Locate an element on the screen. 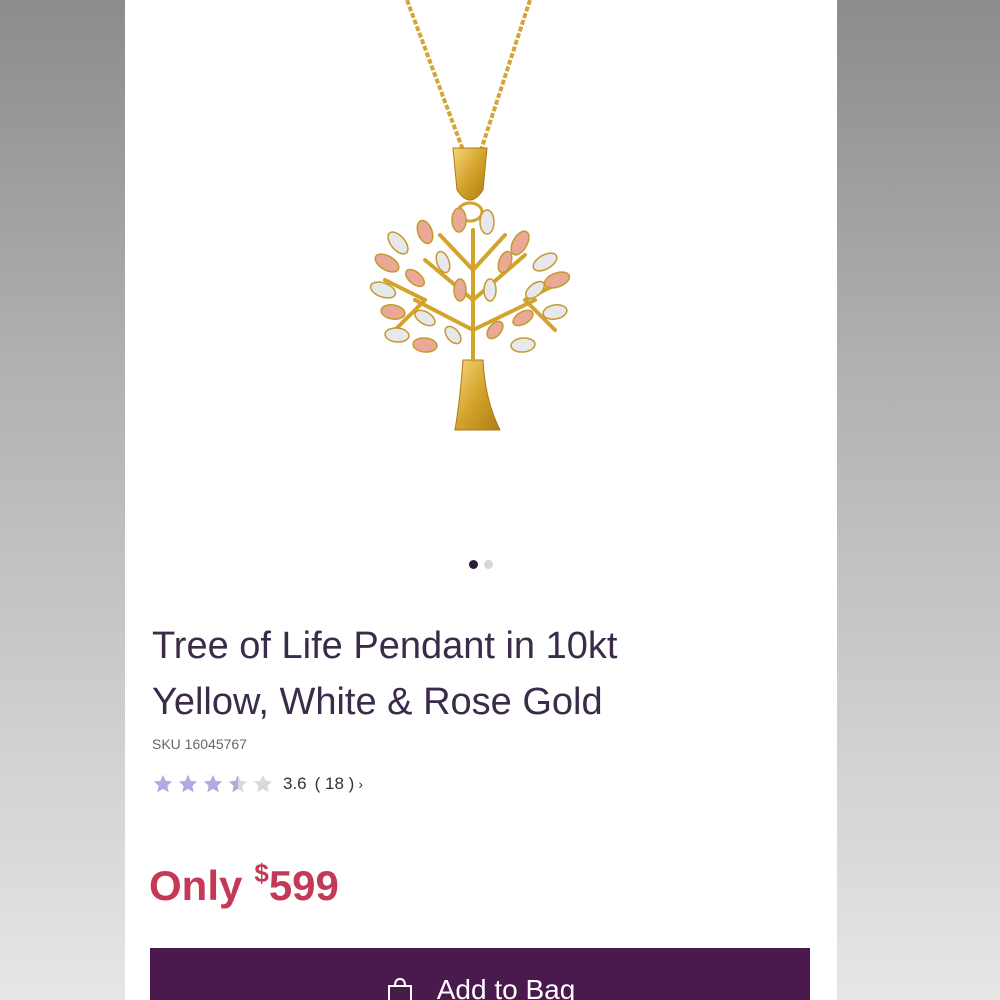 The height and width of the screenshot is (1000, 1000). star-rating is located at coordinates (214, 784).